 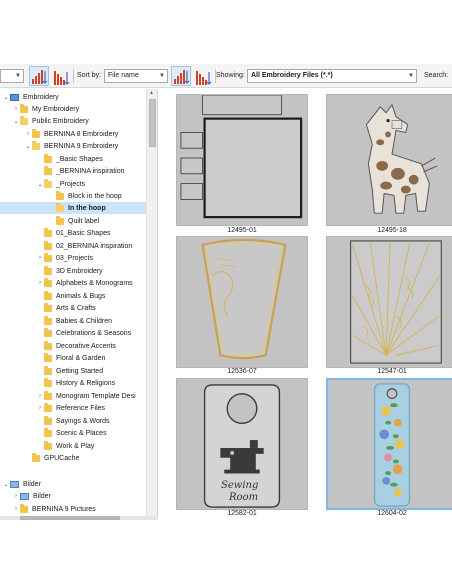 I want to click on sort-descending-button, so click(x=61, y=76).